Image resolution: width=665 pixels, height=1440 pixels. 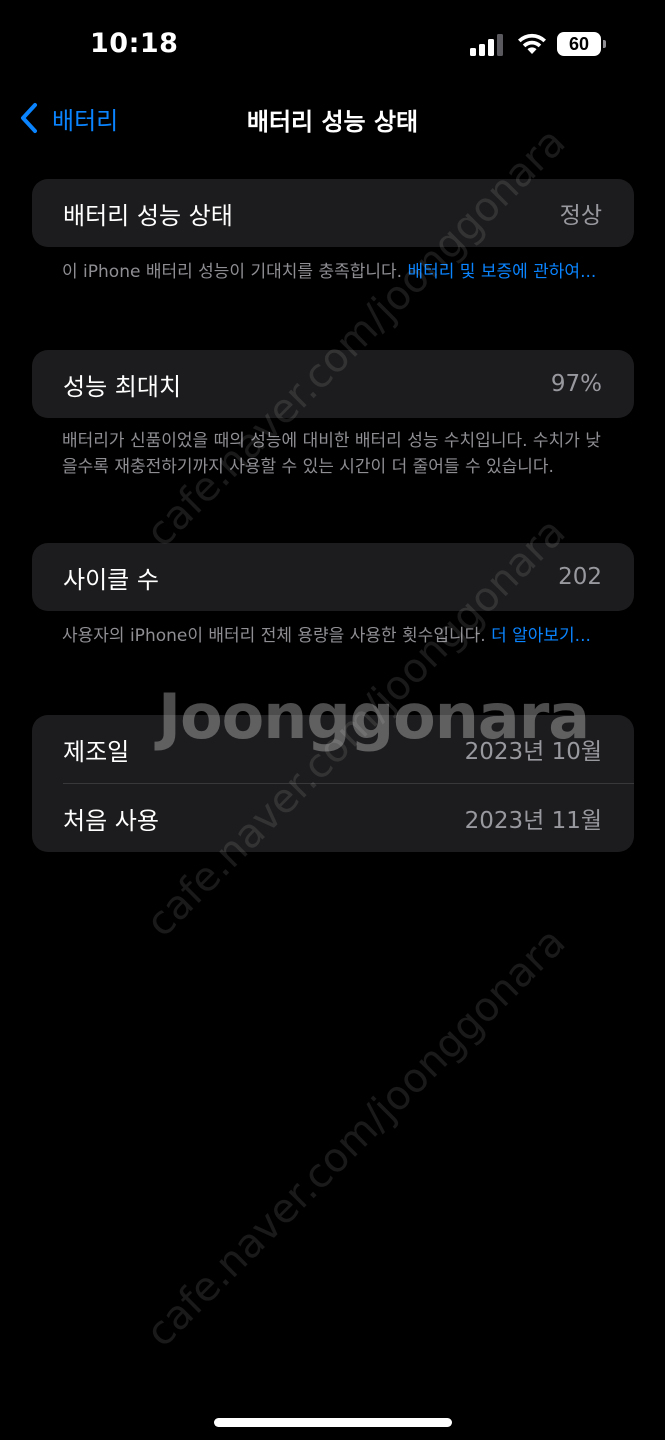 I want to click on maximum-capacity-label: 성능 최대치, so click(x=122, y=386).